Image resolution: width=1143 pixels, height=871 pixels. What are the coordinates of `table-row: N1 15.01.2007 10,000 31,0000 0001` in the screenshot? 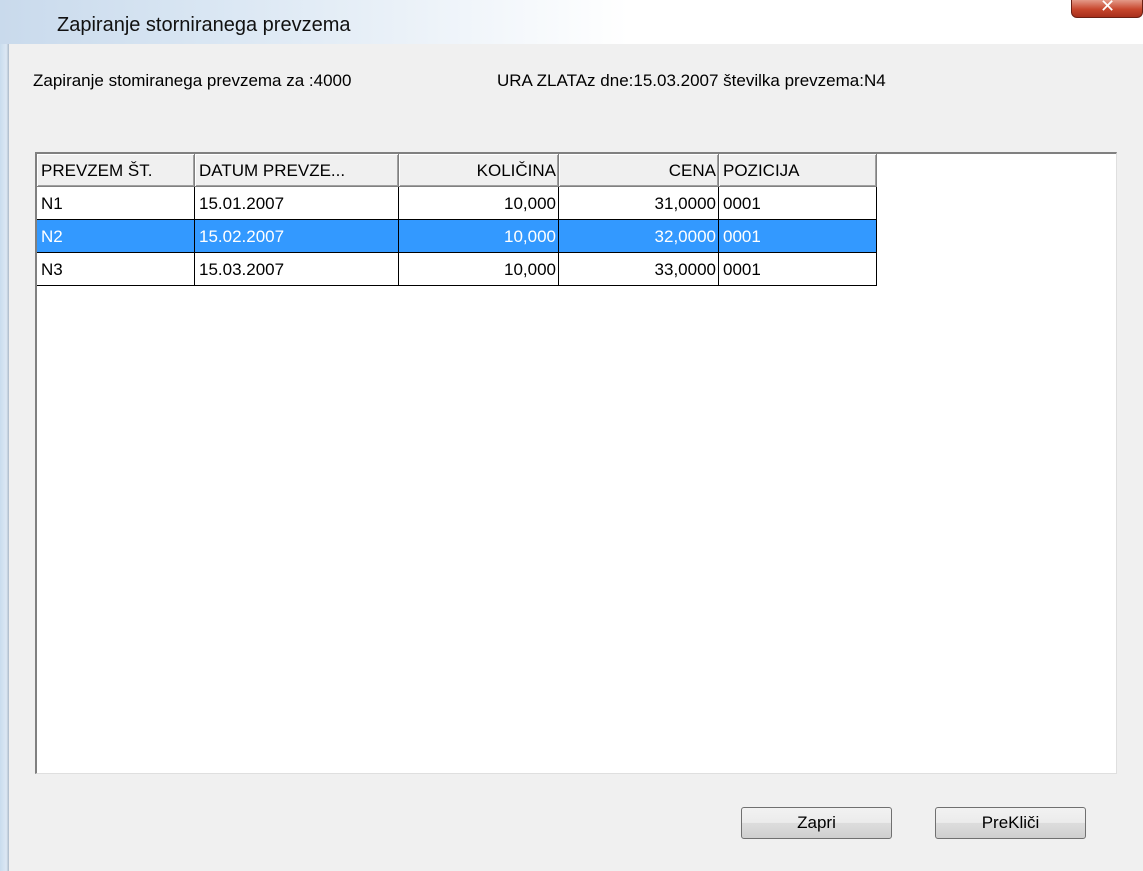 It's located at (457, 203).